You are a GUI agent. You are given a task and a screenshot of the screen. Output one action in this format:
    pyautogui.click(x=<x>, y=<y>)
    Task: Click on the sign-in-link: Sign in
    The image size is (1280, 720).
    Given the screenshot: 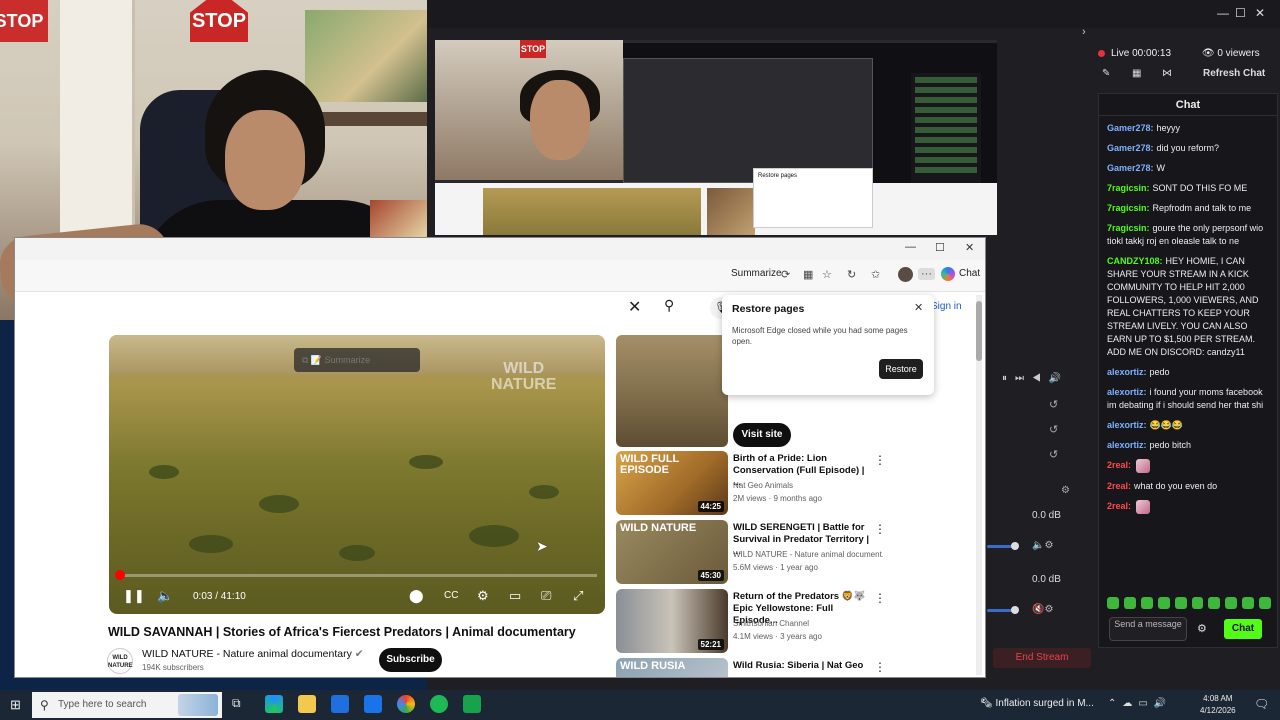 What is the action you would take?
    pyautogui.click(x=946, y=306)
    